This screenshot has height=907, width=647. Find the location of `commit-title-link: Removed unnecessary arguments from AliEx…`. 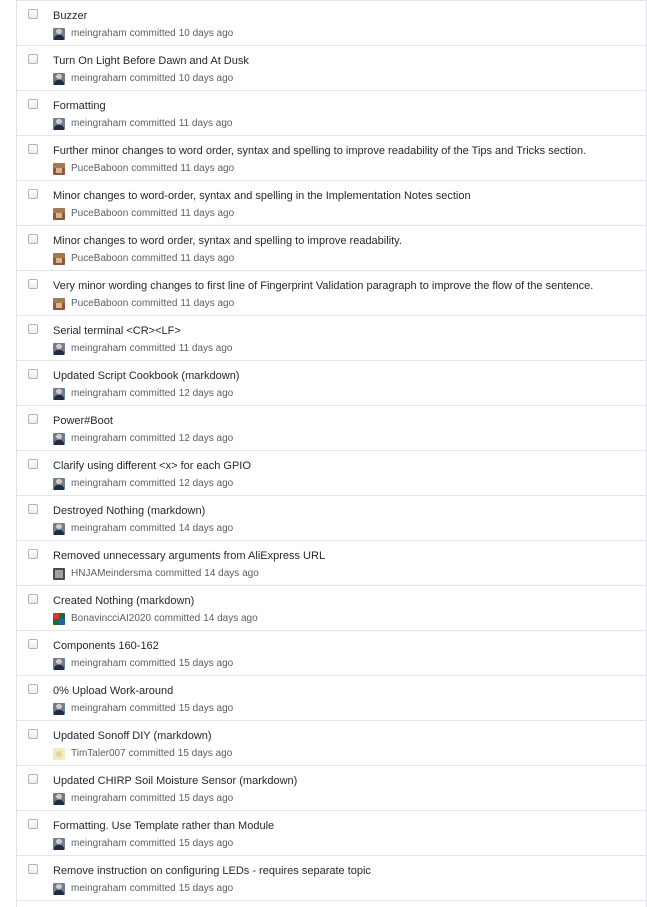

commit-title-link: Removed unnecessary arguments from AliEx… is located at coordinates (189, 556).